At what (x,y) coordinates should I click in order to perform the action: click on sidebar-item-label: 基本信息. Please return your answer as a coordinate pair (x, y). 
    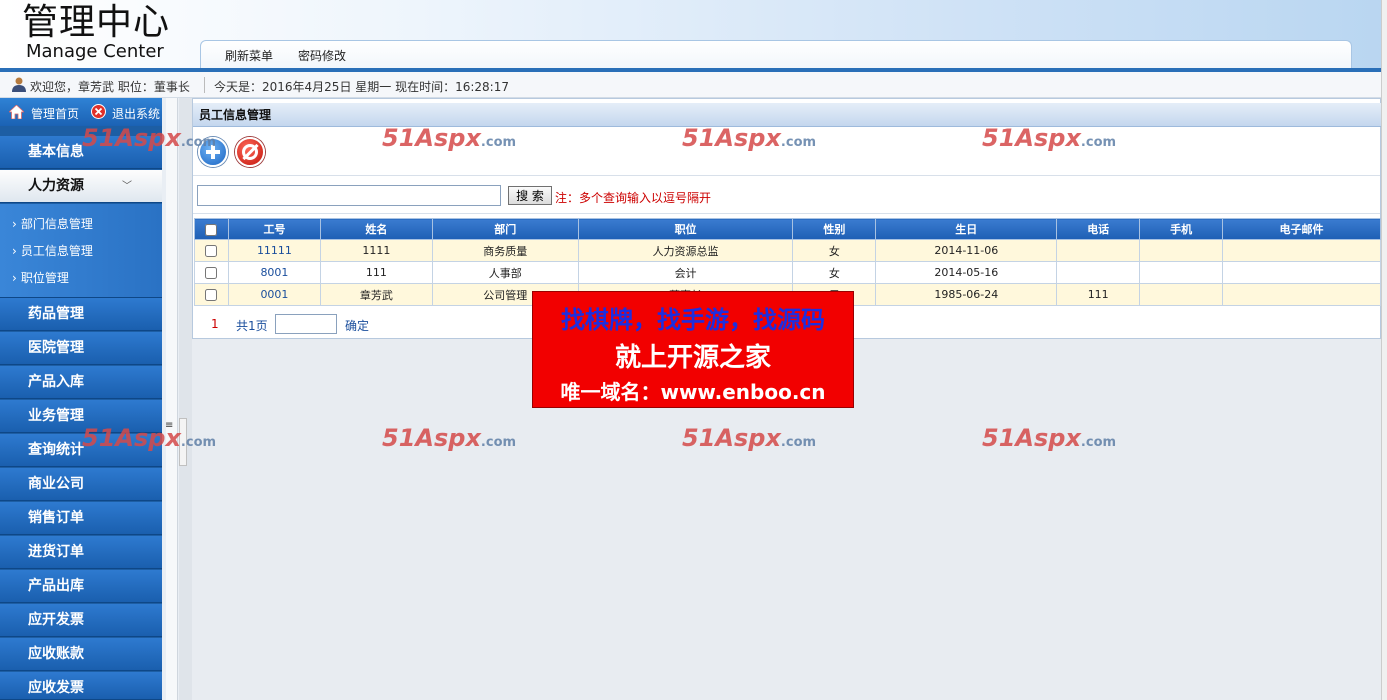
    Looking at the image, I should click on (56, 152).